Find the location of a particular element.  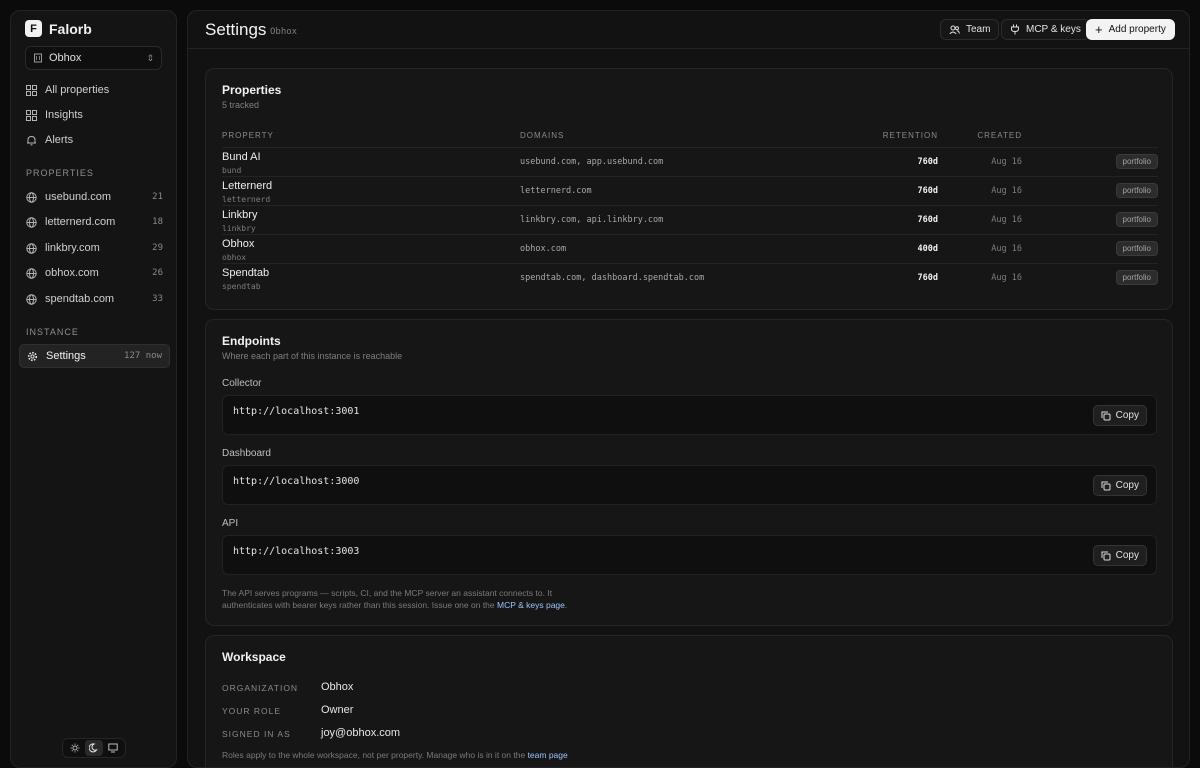

property-slug: spendtab is located at coordinates (241, 286).